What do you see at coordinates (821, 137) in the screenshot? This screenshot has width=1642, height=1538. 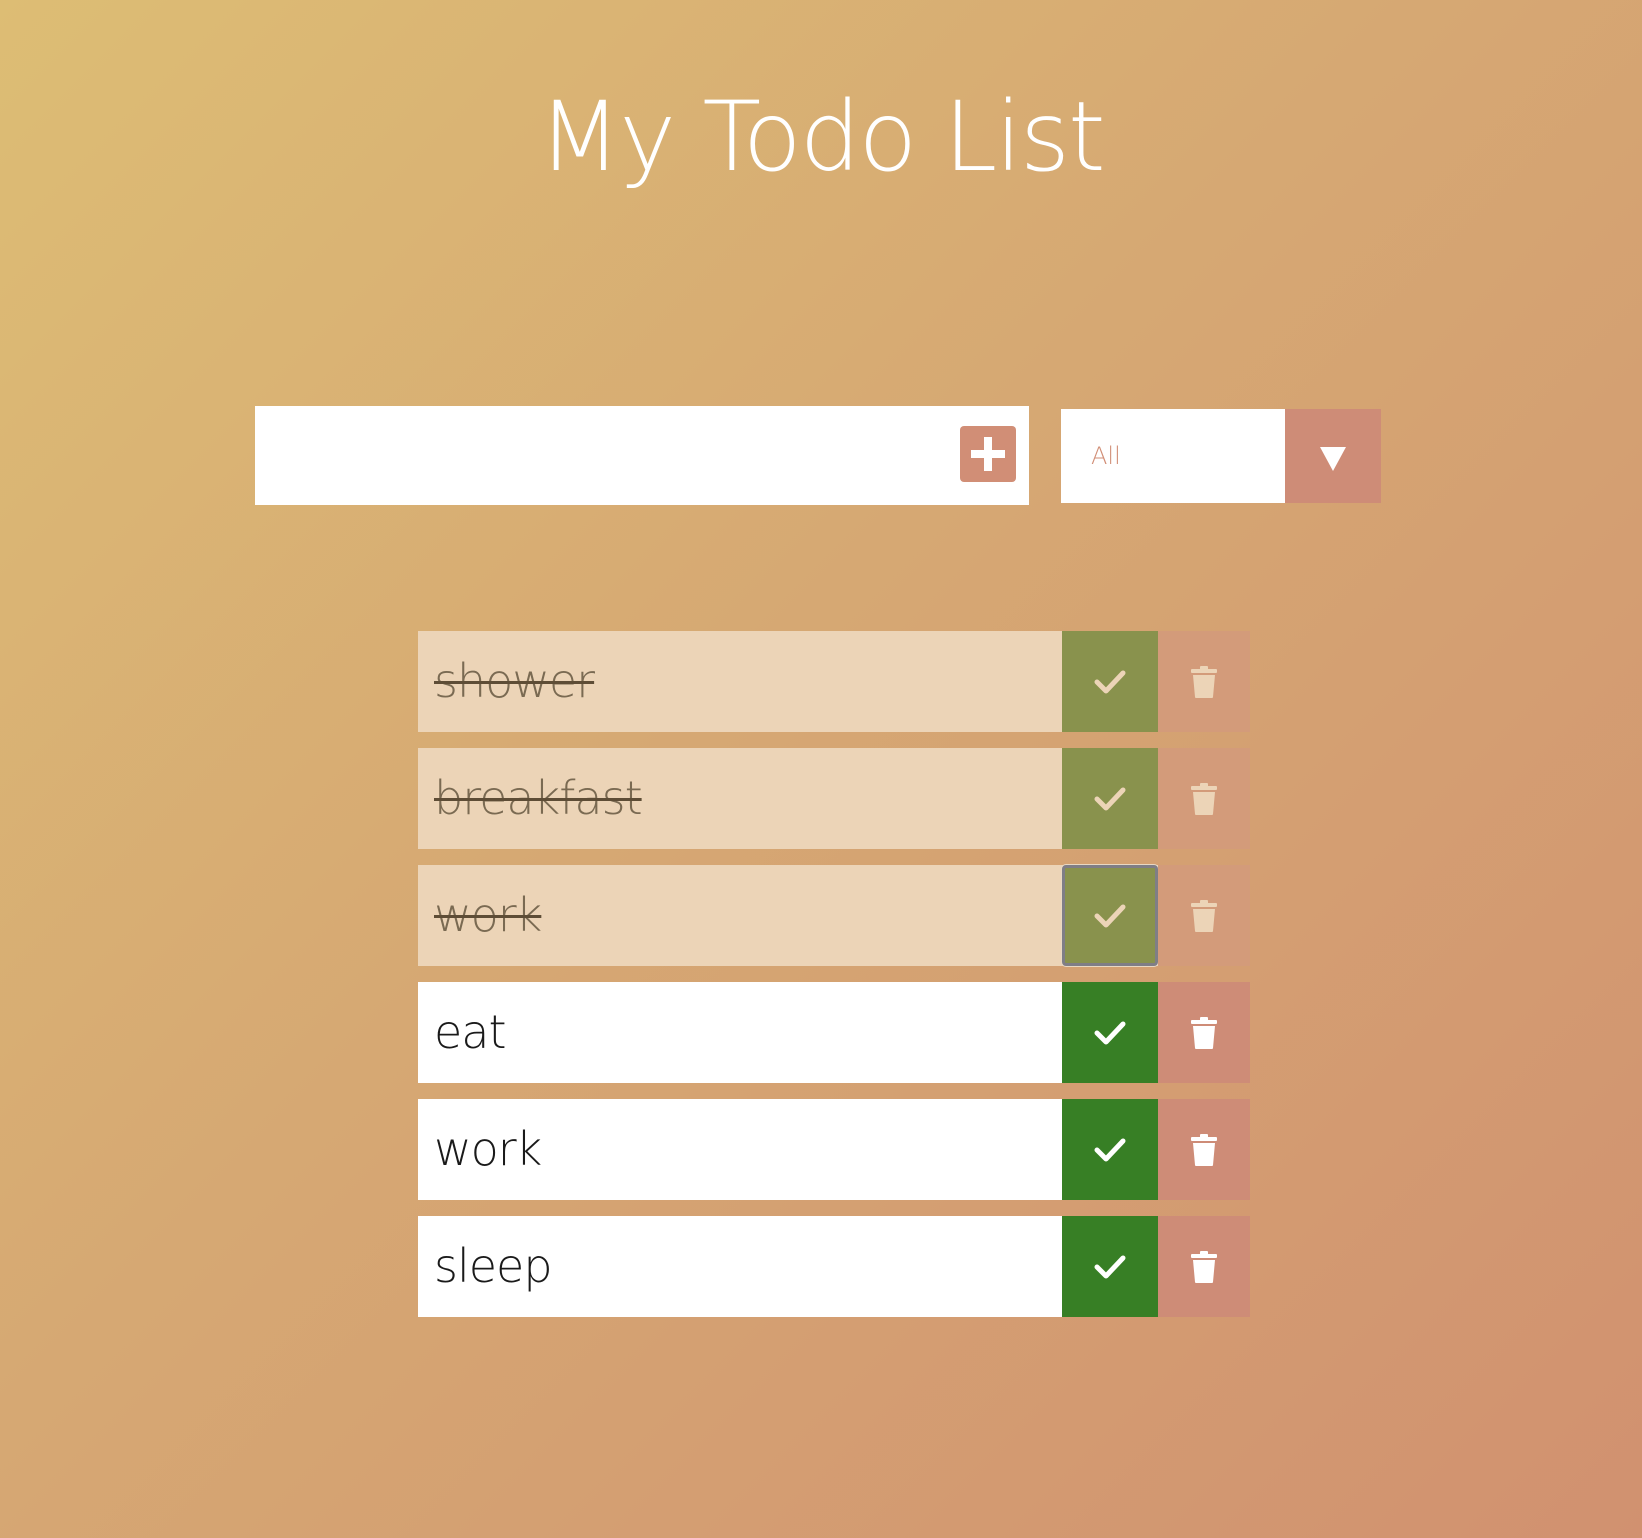 I see `page-title: My Todo List` at bounding box center [821, 137].